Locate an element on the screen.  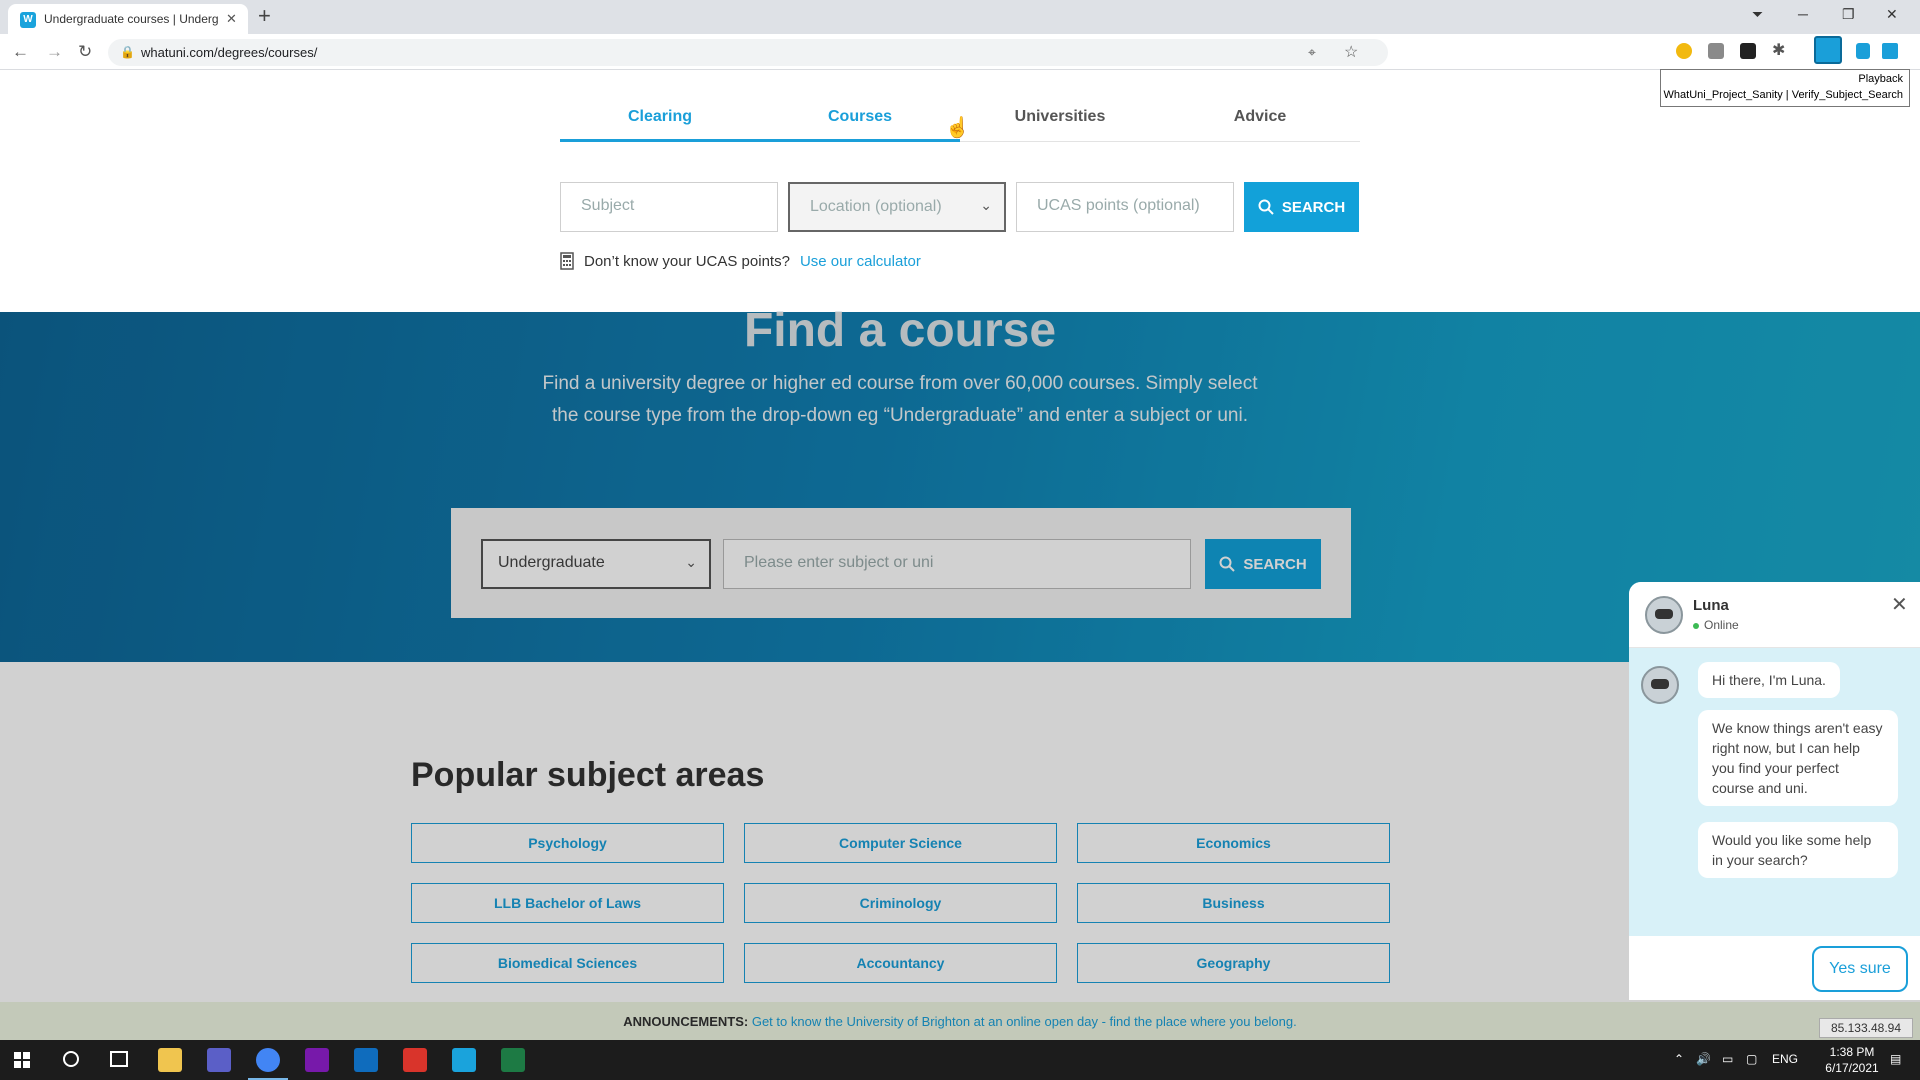
subject-business: Business is located at coordinates (1233, 903).